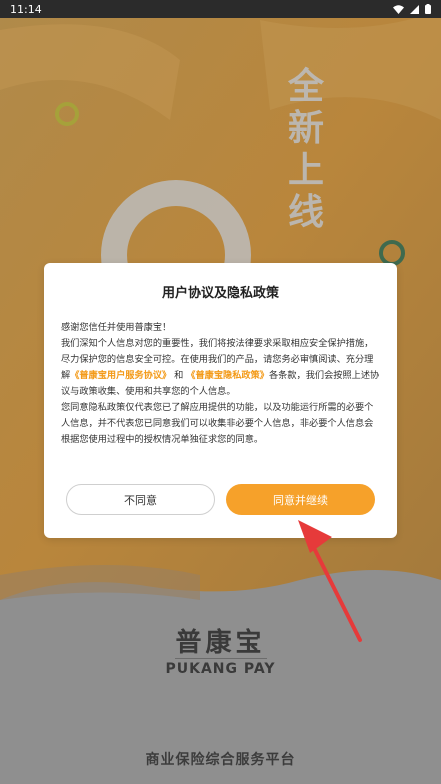  Describe the element at coordinates (140, 499) in the screenshot. I see `disagree-button: 不同意` at that location.